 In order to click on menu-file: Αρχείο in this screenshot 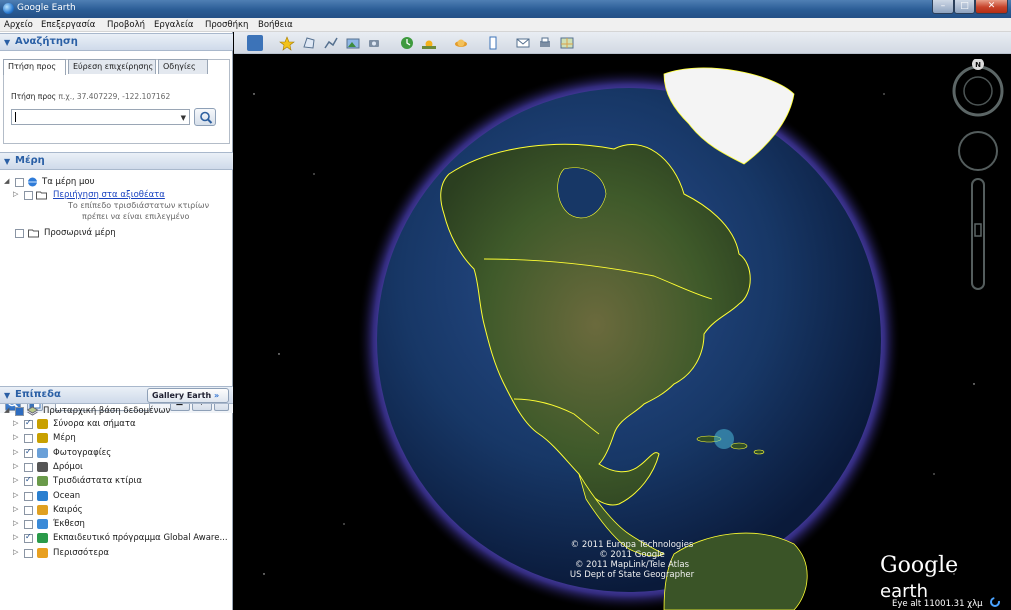, I will do `click(18, 25)`.